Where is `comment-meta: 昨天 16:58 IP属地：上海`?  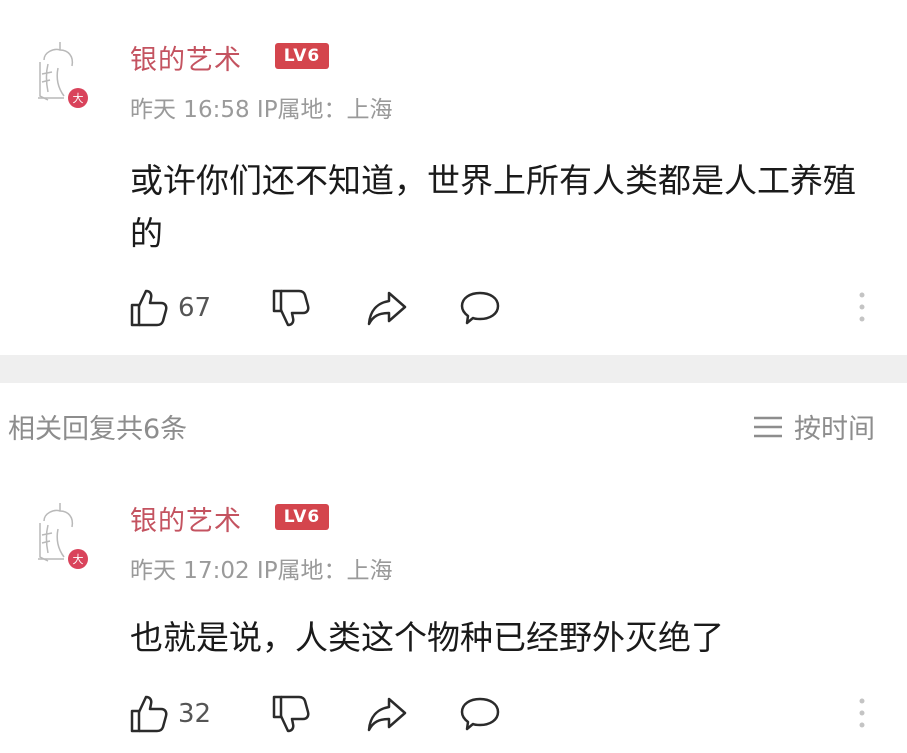
comment-meta: 昨天 16:58 IP属地：上海 is located at coordinates (261, 107).